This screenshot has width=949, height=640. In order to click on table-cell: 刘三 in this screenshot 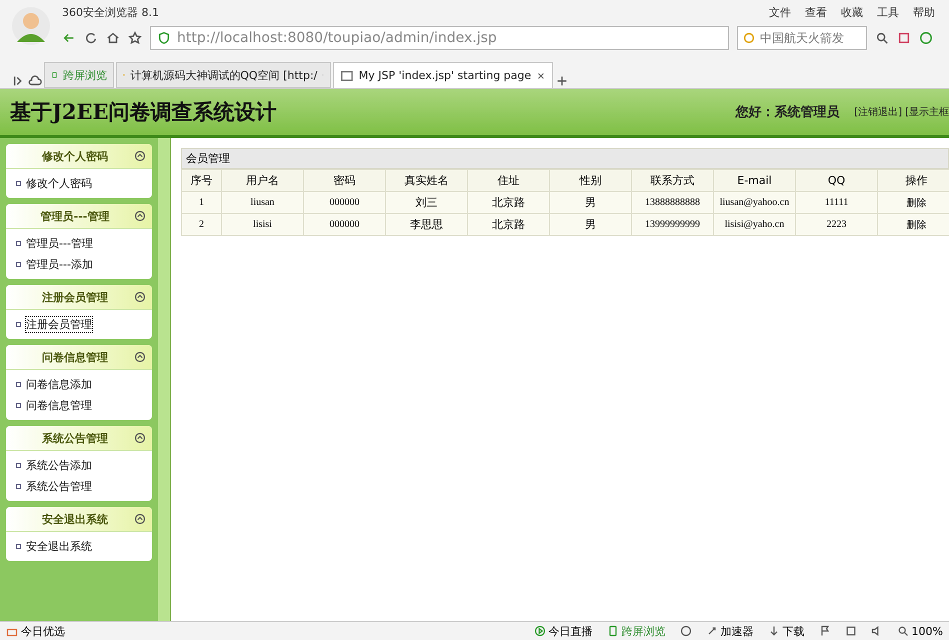, I will do `click(427, 203)`.